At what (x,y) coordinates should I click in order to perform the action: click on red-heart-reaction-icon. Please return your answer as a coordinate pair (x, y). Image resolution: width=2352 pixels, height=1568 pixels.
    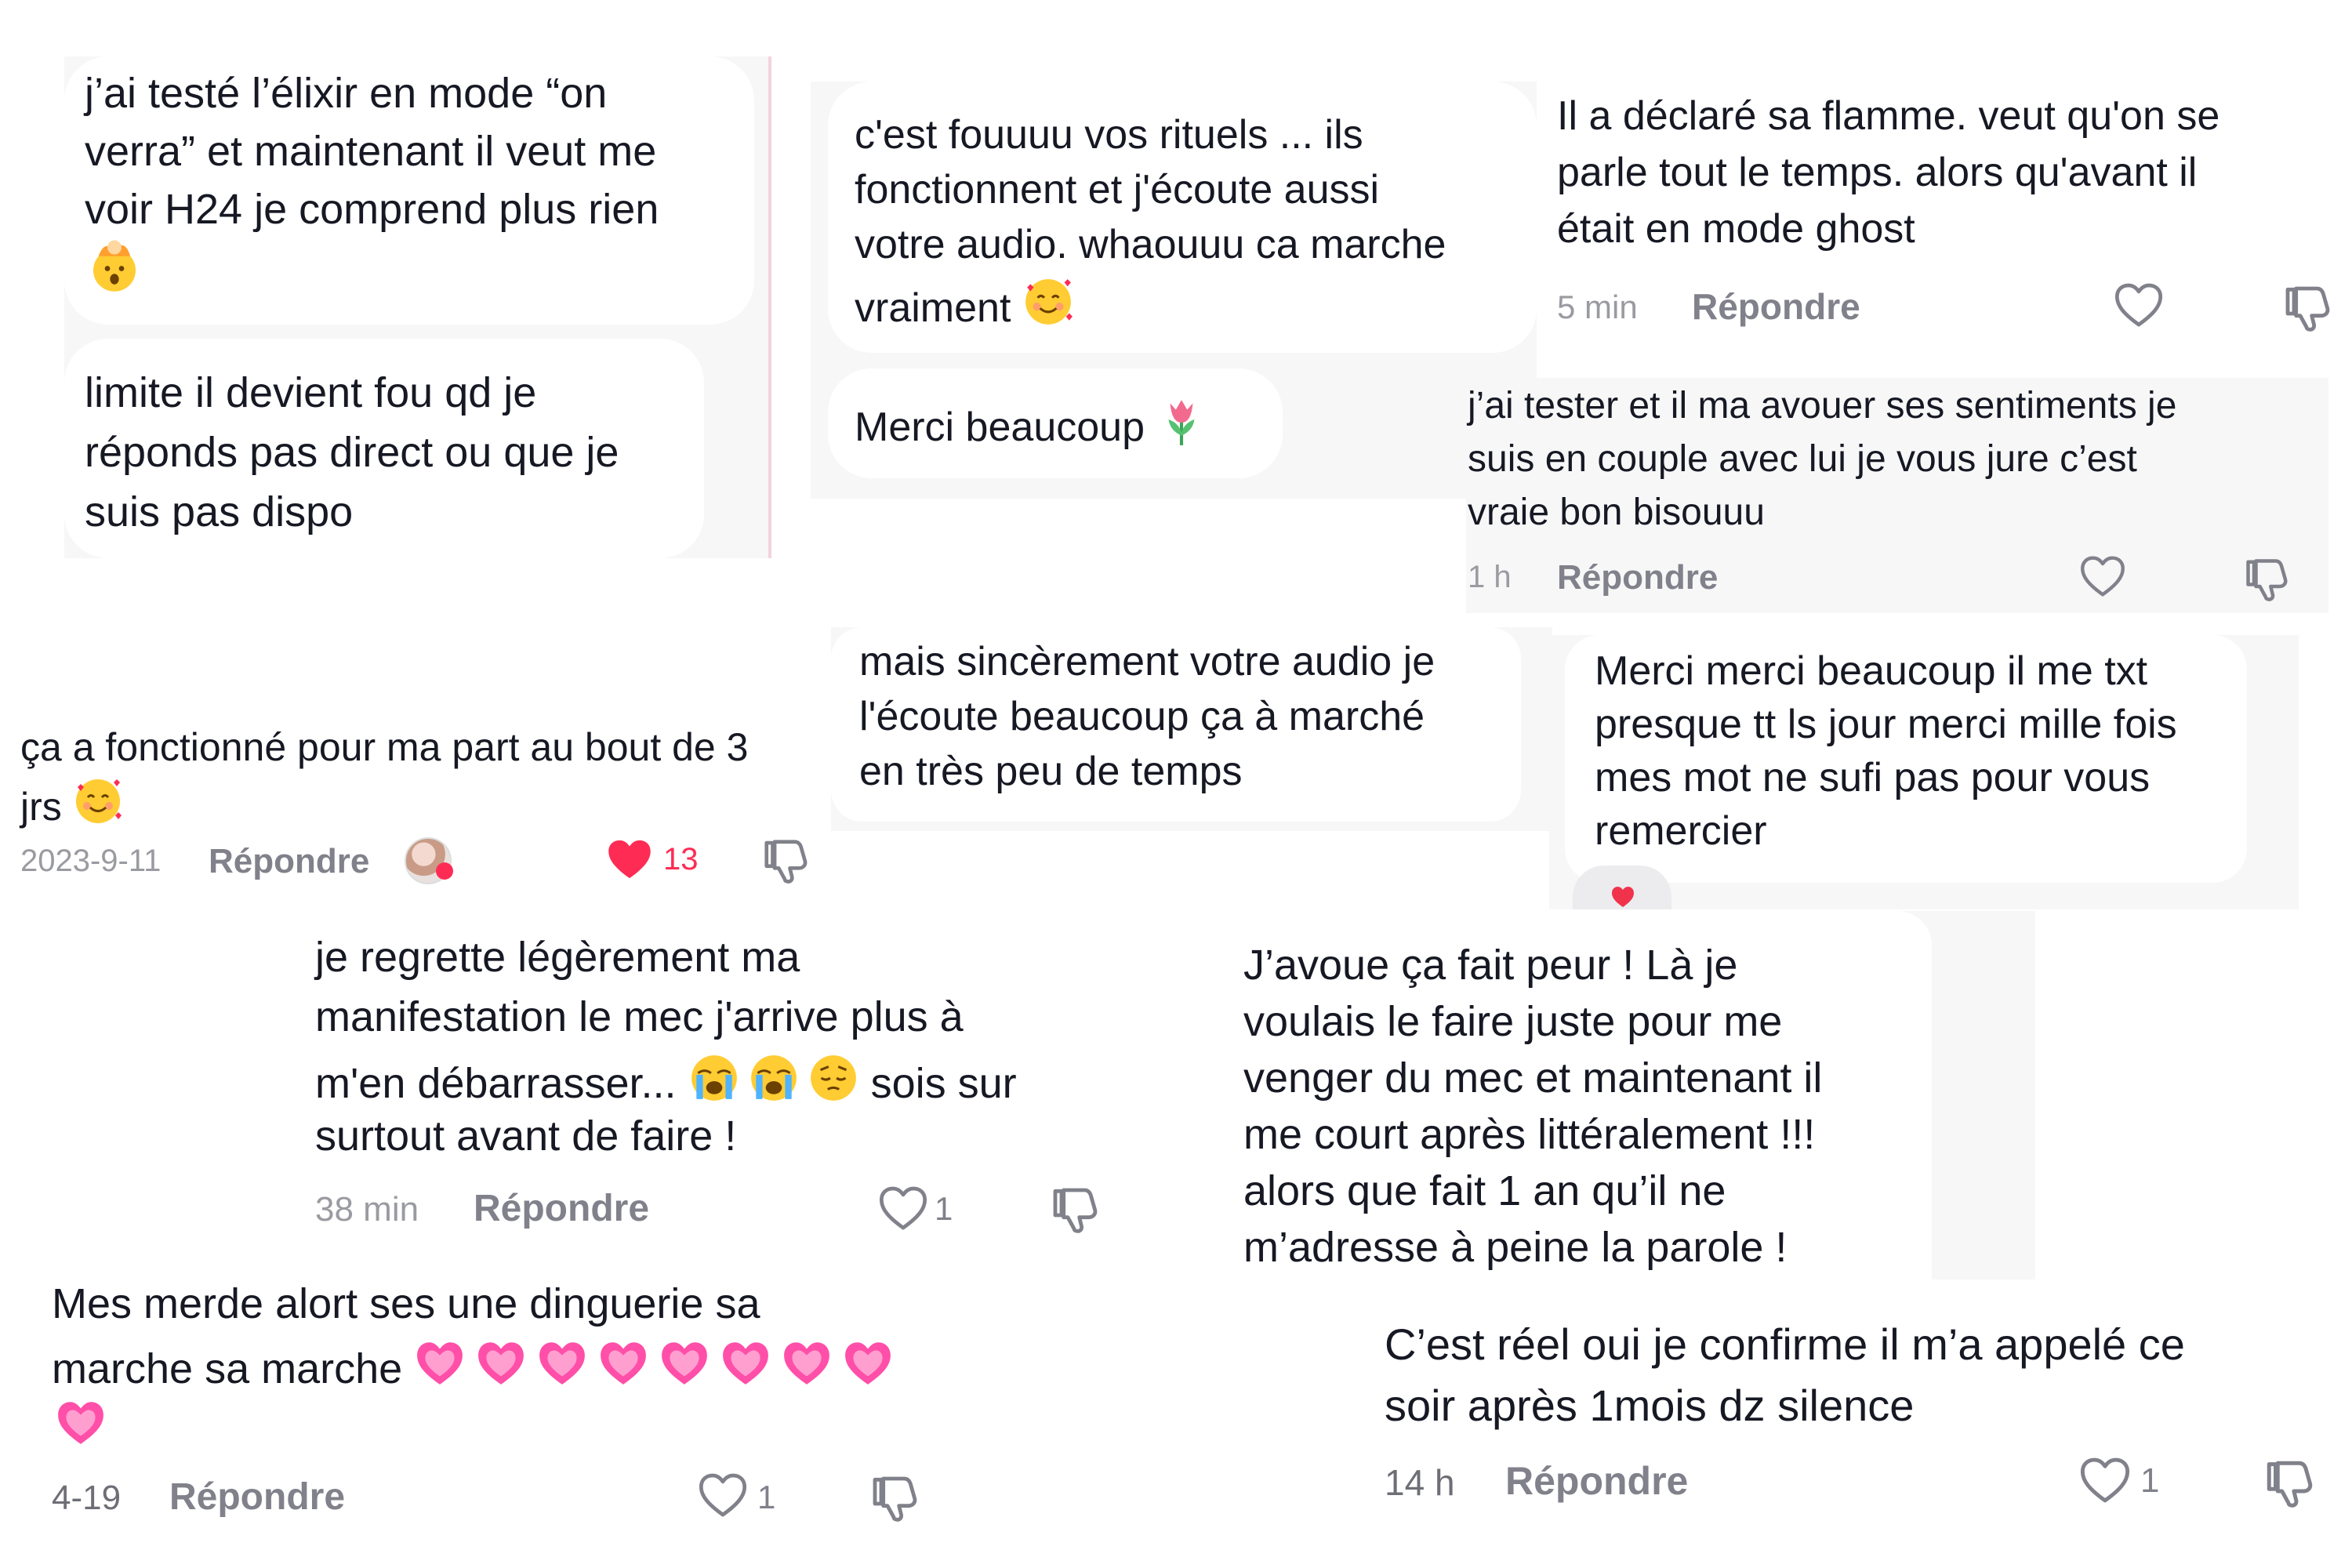
    Looking at the image, I should click on (1623, 896).